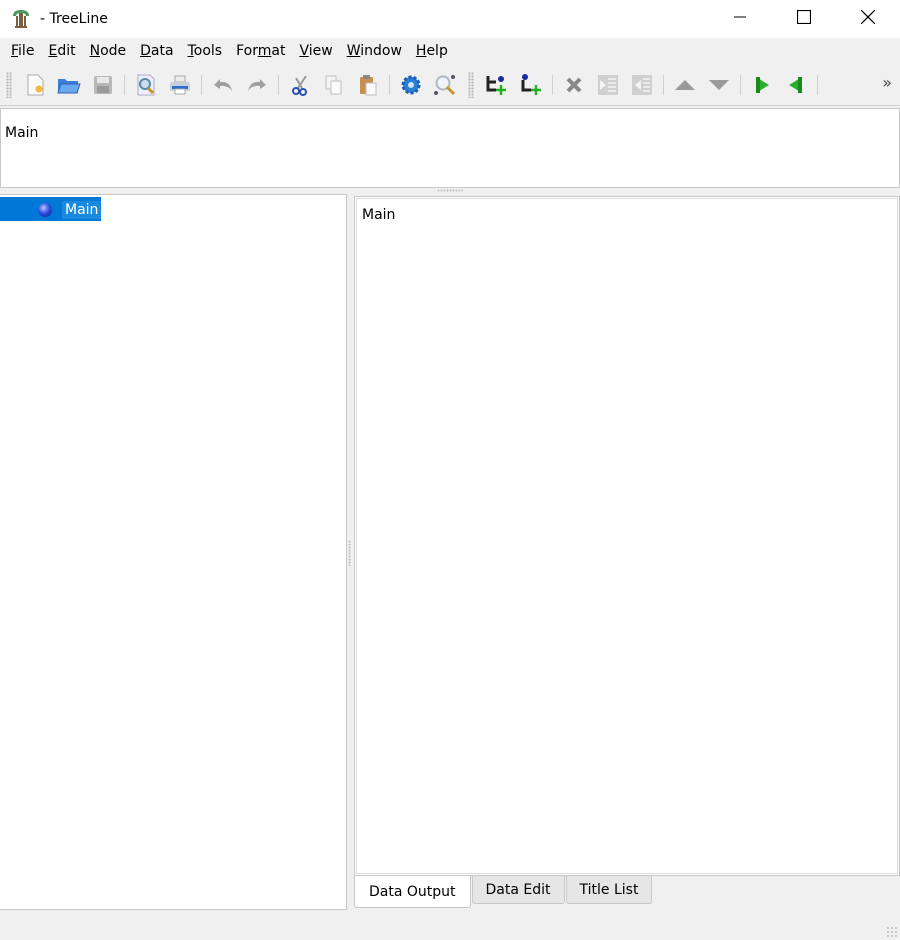 This screenshot has width=900, height=940. I want to click on menu-label-part: at, so click(278, 51).